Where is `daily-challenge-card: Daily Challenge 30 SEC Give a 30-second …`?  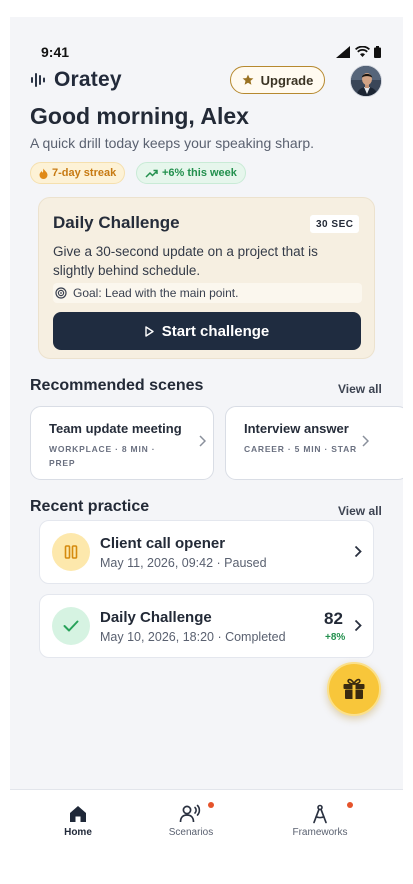 daily-challenge-card: Daily Challenge 30 SEC Give a 30-second … is located at coordinates (206, 278).